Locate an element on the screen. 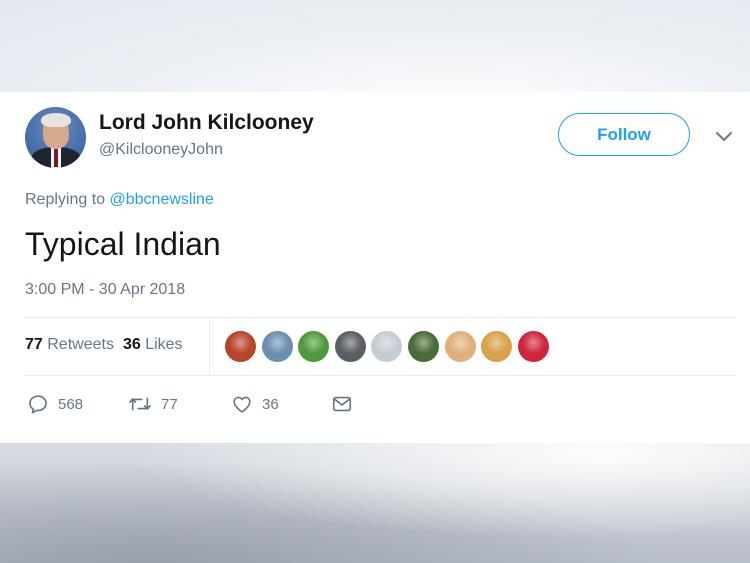 The height and width of the screenshot is (563, 750). tweet-stats: 77 Retweets 36 Likes is located at coordinates (104, 345).